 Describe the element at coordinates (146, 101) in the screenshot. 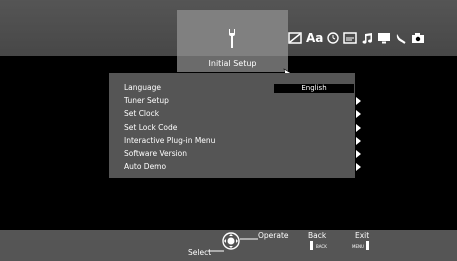

I see `menu-item-label: Tuner Setup` at that location.